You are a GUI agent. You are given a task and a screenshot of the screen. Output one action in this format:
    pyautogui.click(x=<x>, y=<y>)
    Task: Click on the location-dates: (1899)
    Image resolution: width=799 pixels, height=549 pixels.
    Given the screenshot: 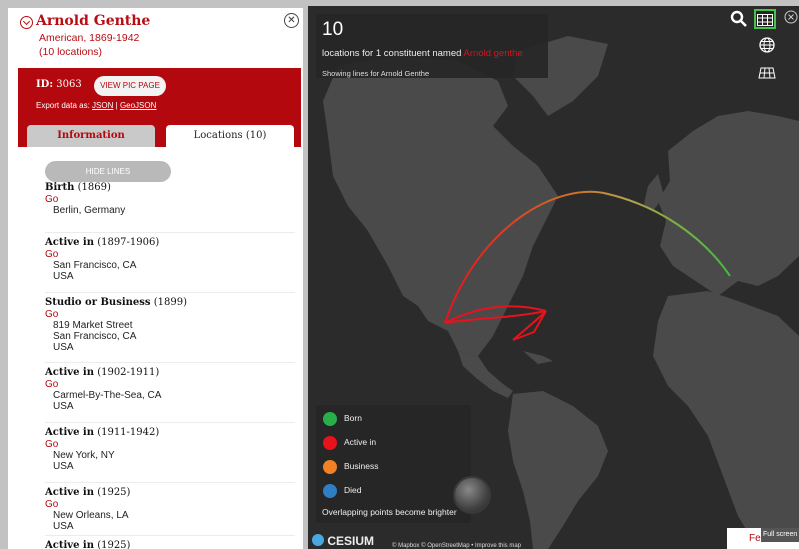 What is the action you would take?
    pyautogui.click(x=170, y=302)
    